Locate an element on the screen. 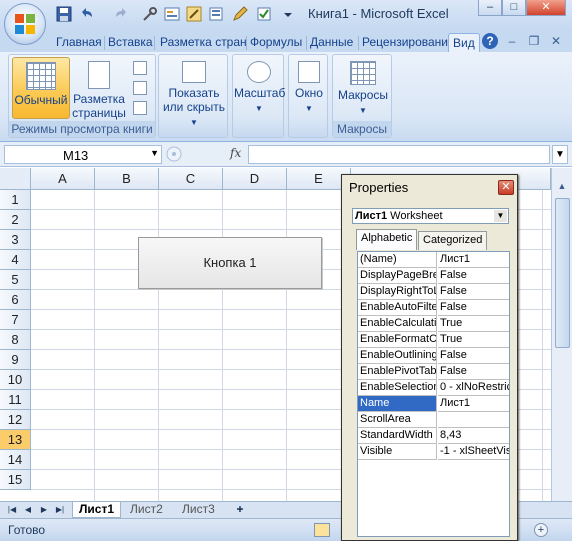 Image resolution: width=572 pixels, height=541 pixels. property-row: EnablePivotTable False is located at coordinates (433, 372).